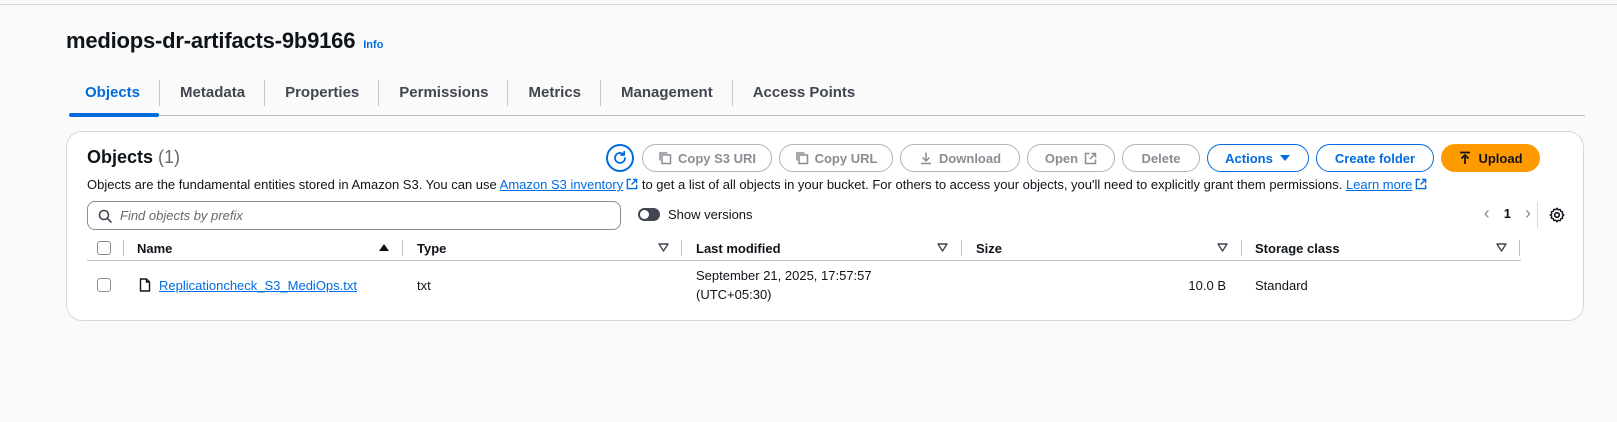  I want to click on tab-permissions: Permissions, so click(443, 96).